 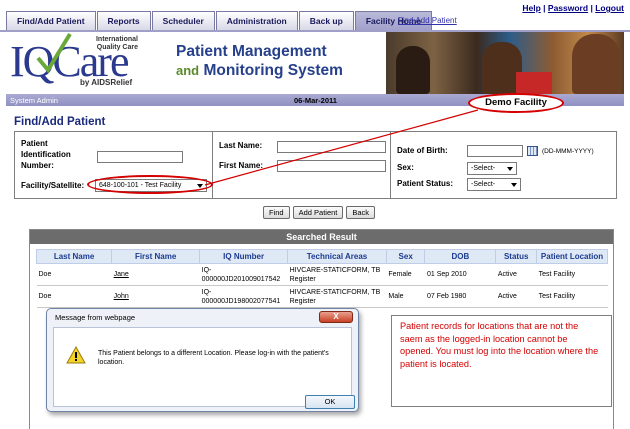 I want to click on ok-button: OK, so click(x=330, y=402).